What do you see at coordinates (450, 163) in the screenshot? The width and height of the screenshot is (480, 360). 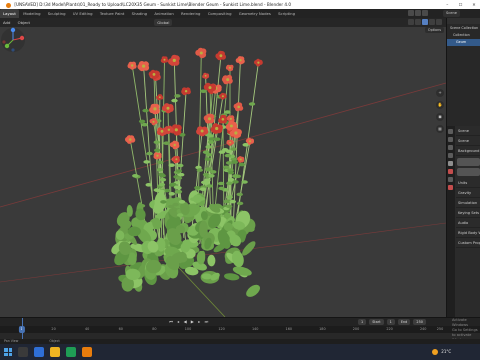 I see `scene-tab-icon` at bounding box center [450, 163].